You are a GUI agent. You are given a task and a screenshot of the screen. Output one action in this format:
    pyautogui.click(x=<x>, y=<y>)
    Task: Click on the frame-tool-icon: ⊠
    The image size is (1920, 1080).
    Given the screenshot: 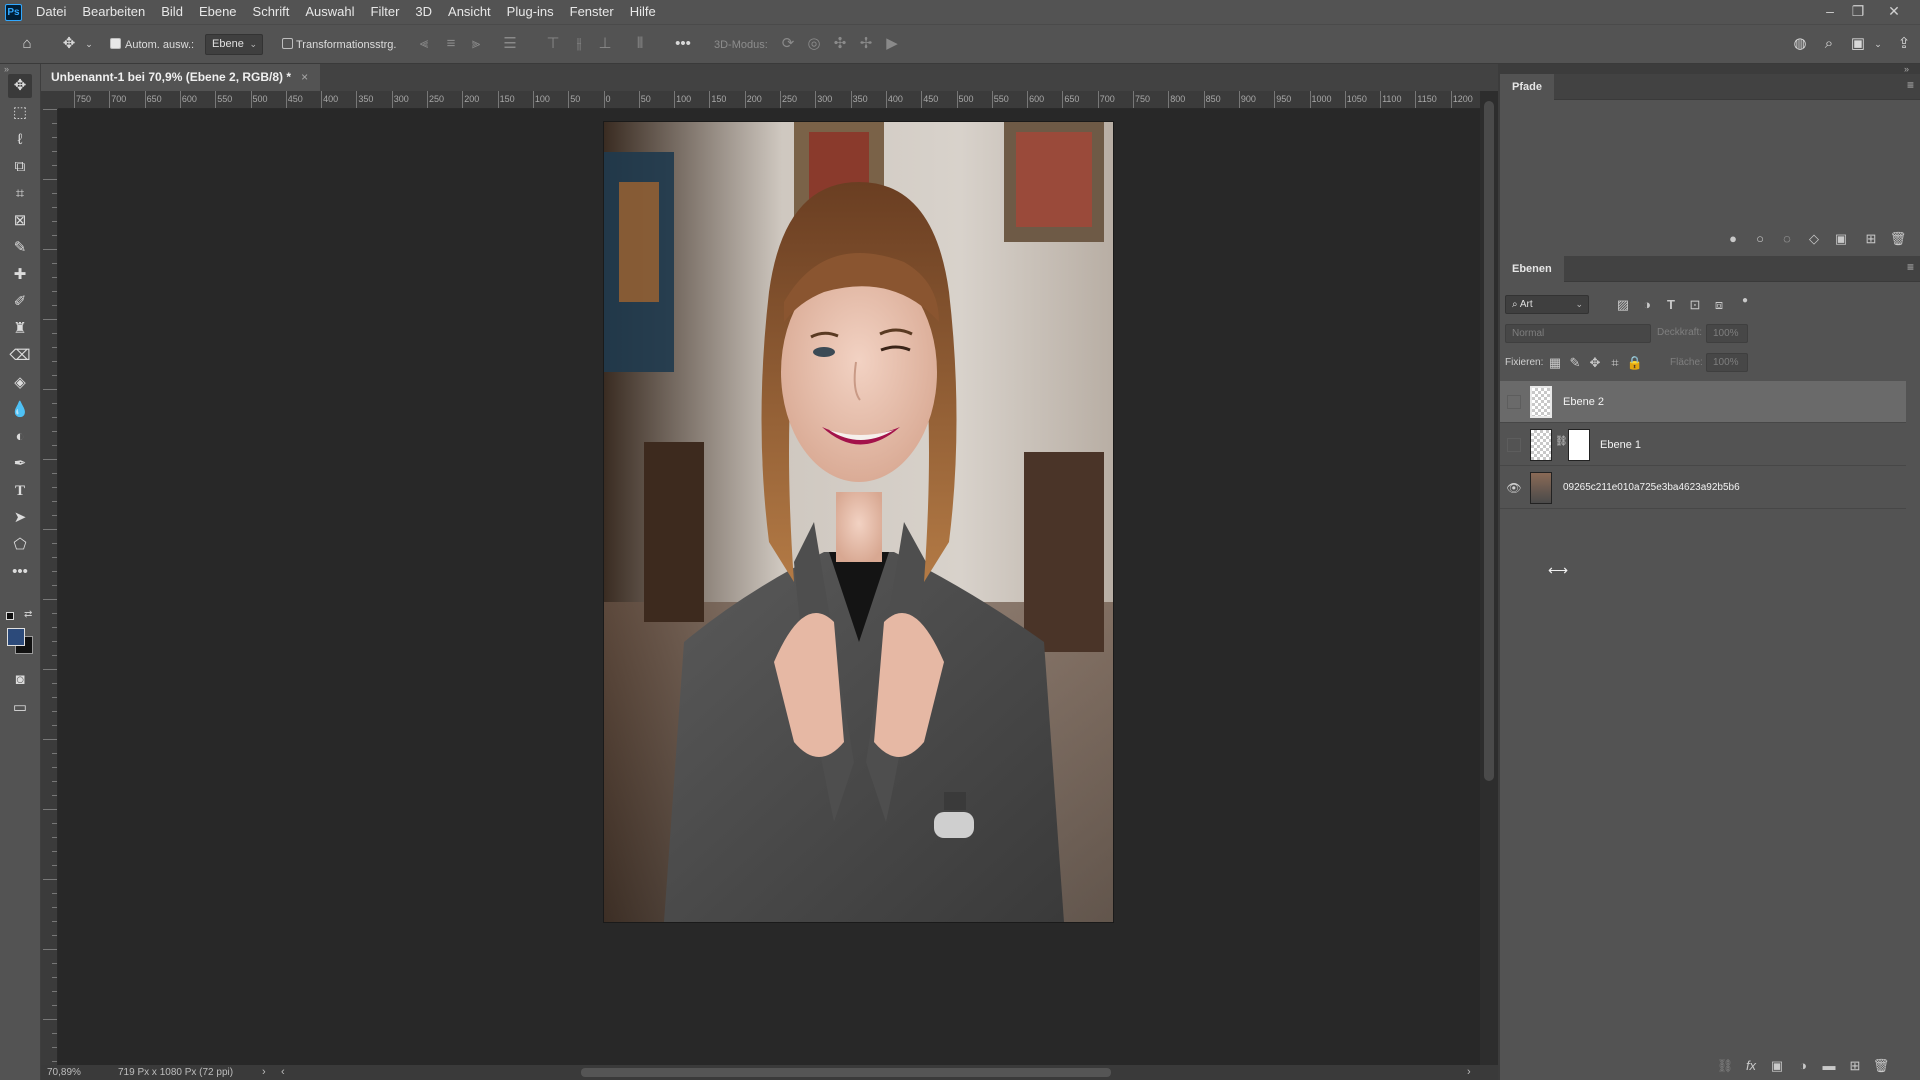 What is the action you would take?
    pyautogui.click(x=20, y=221)
    